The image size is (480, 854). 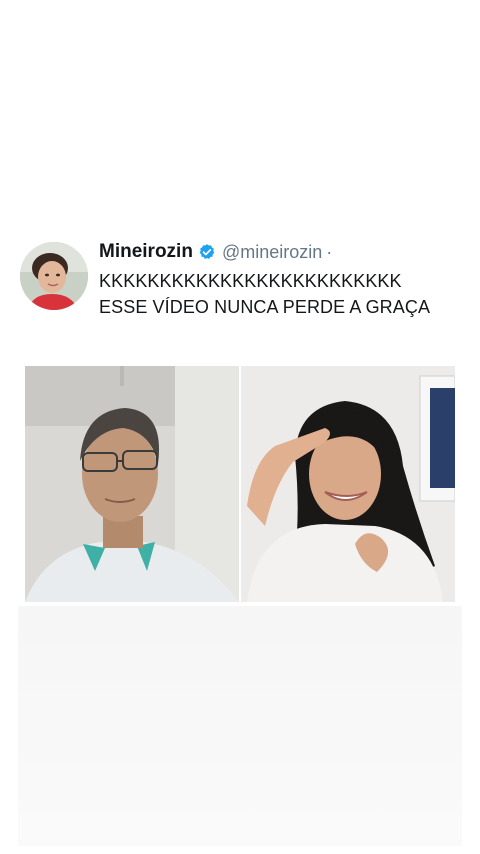 I want to click on avatar, so click(x=54, y=276).